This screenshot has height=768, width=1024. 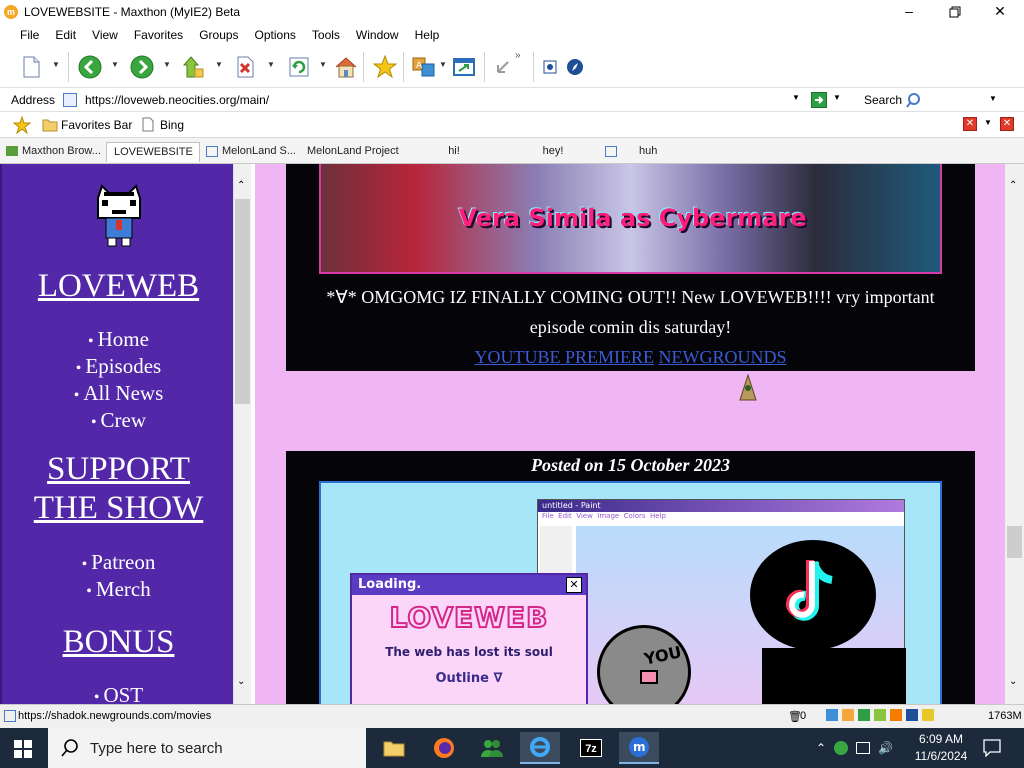 What do you see at coordinates (591, 748) in the screenshot?
I see `7zip-icon: 7z` at bounding box center [591, 748].